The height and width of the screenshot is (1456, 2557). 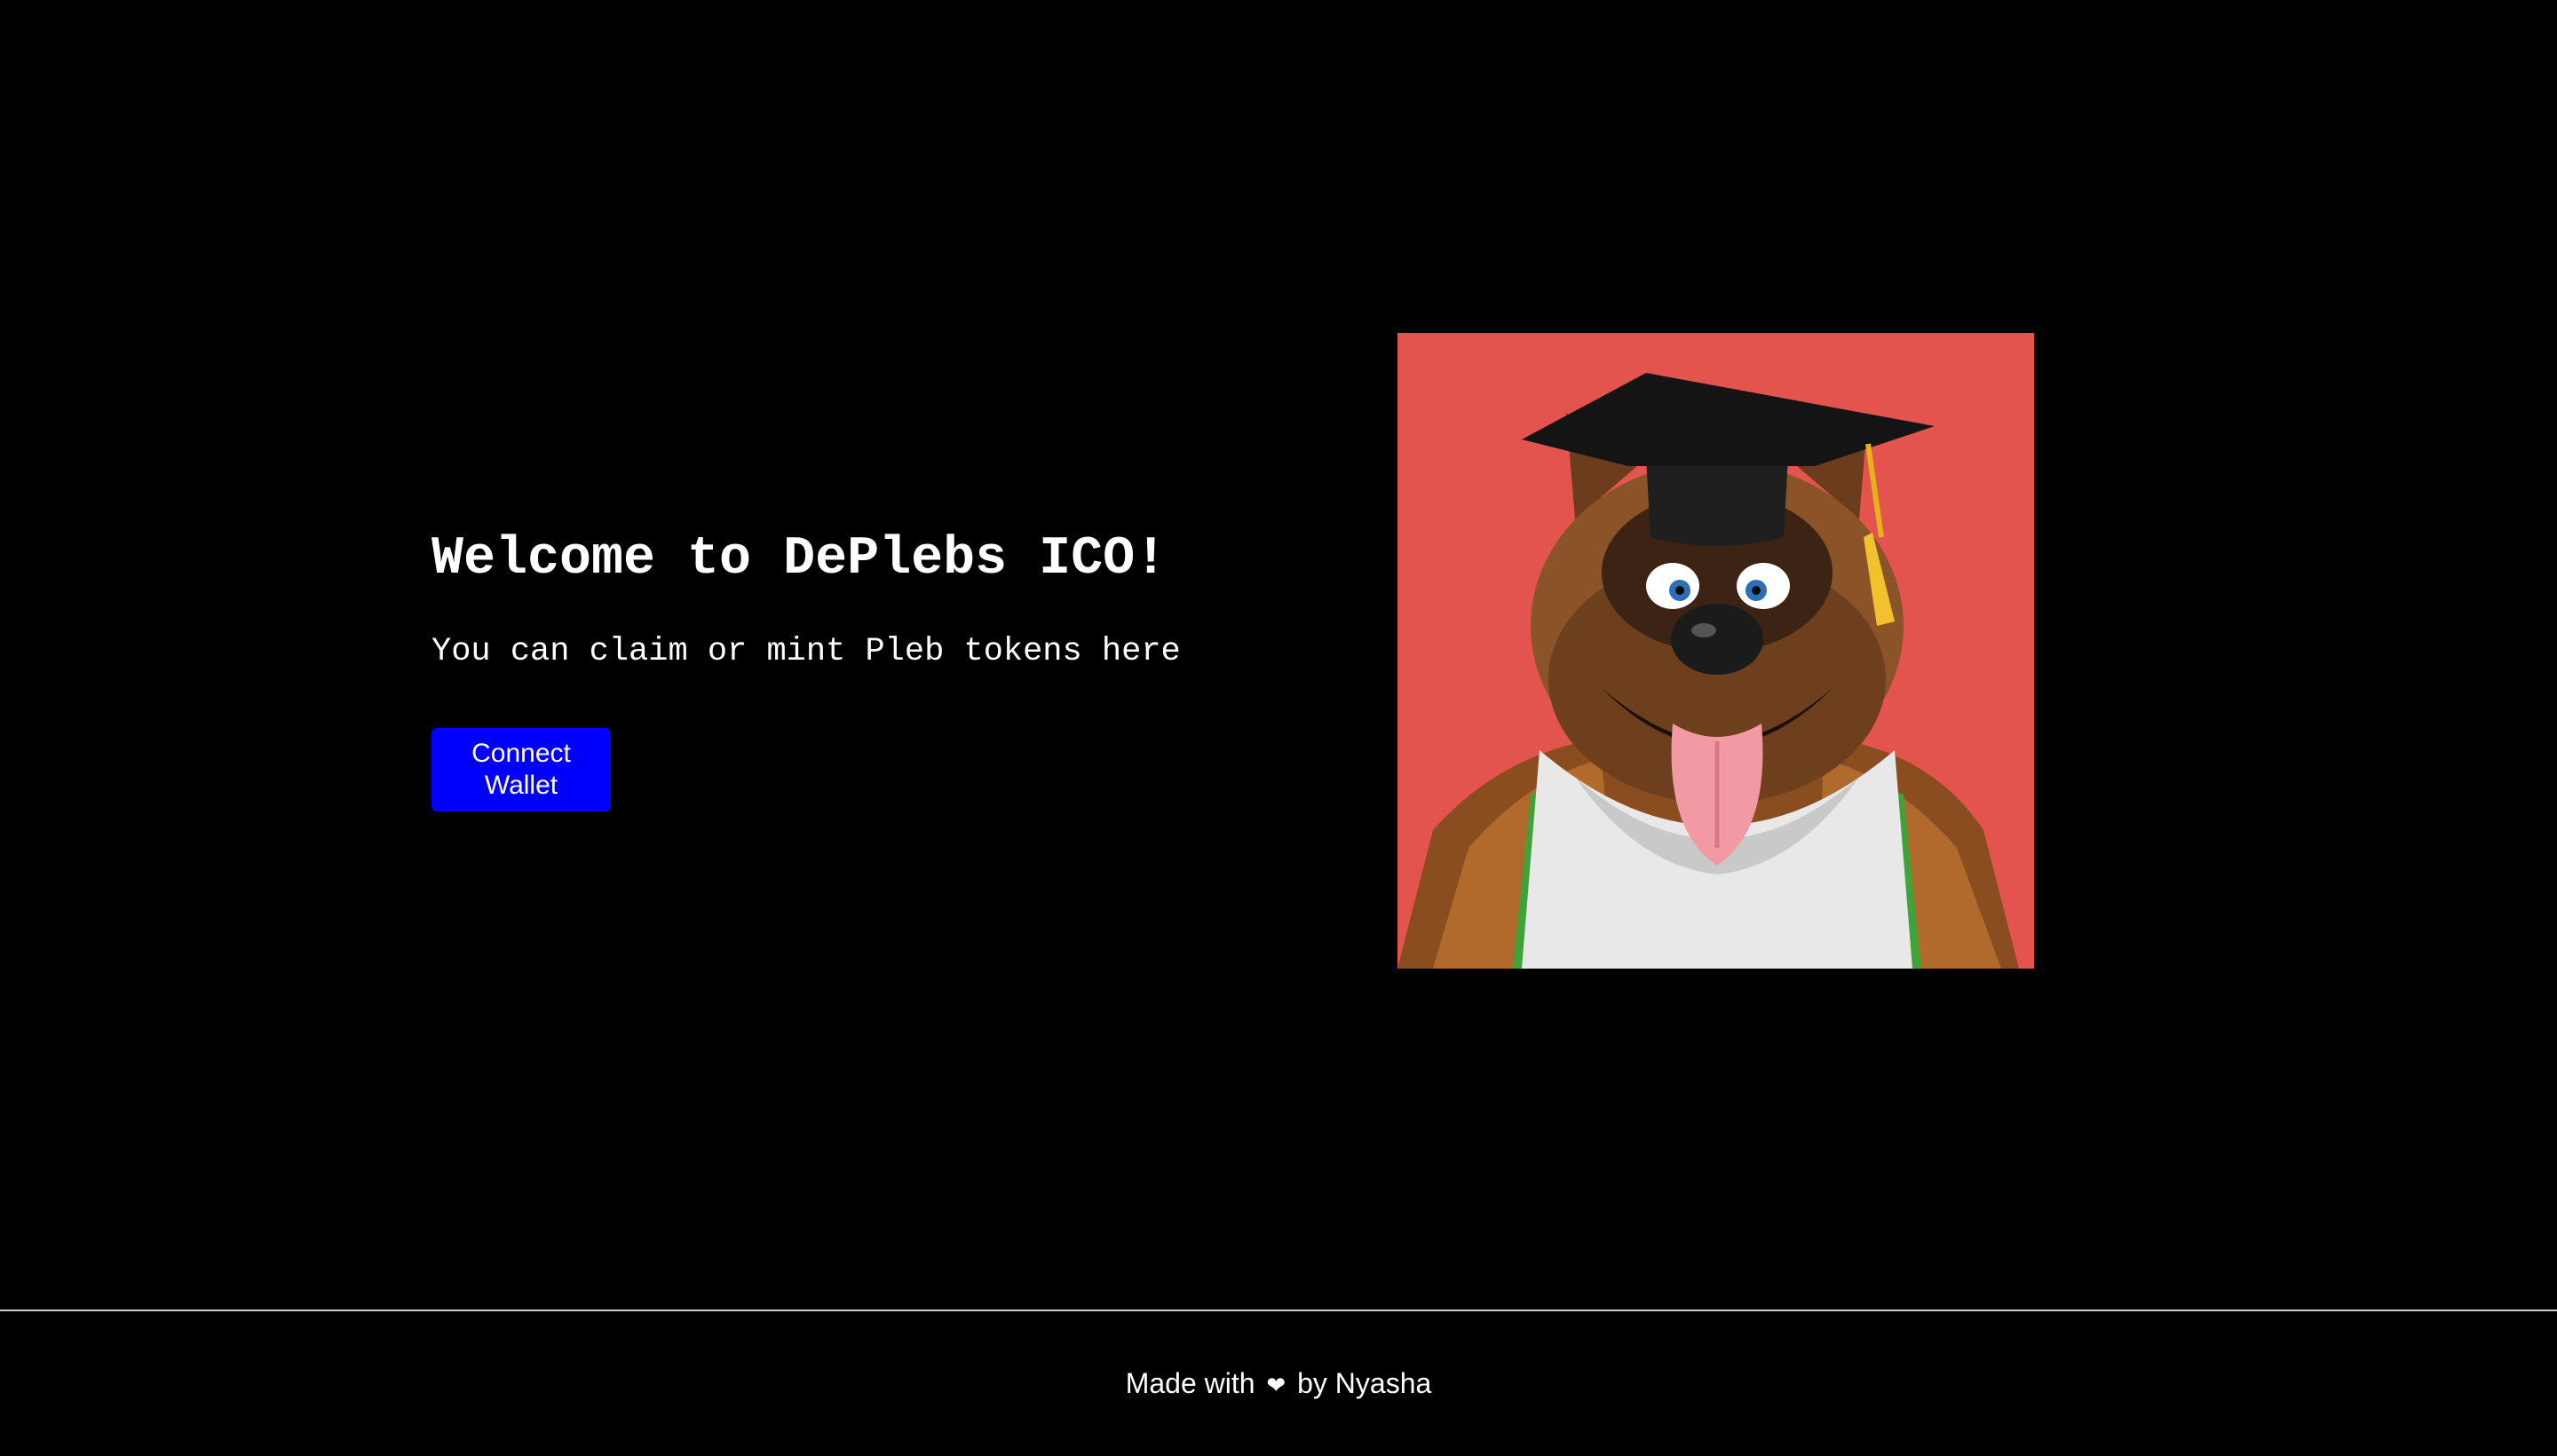 What do you see at coordinates (521, 769) in the screenshot?
I see `connect-wallet-button: Connect Wallet` at bounding box center [521, 769].